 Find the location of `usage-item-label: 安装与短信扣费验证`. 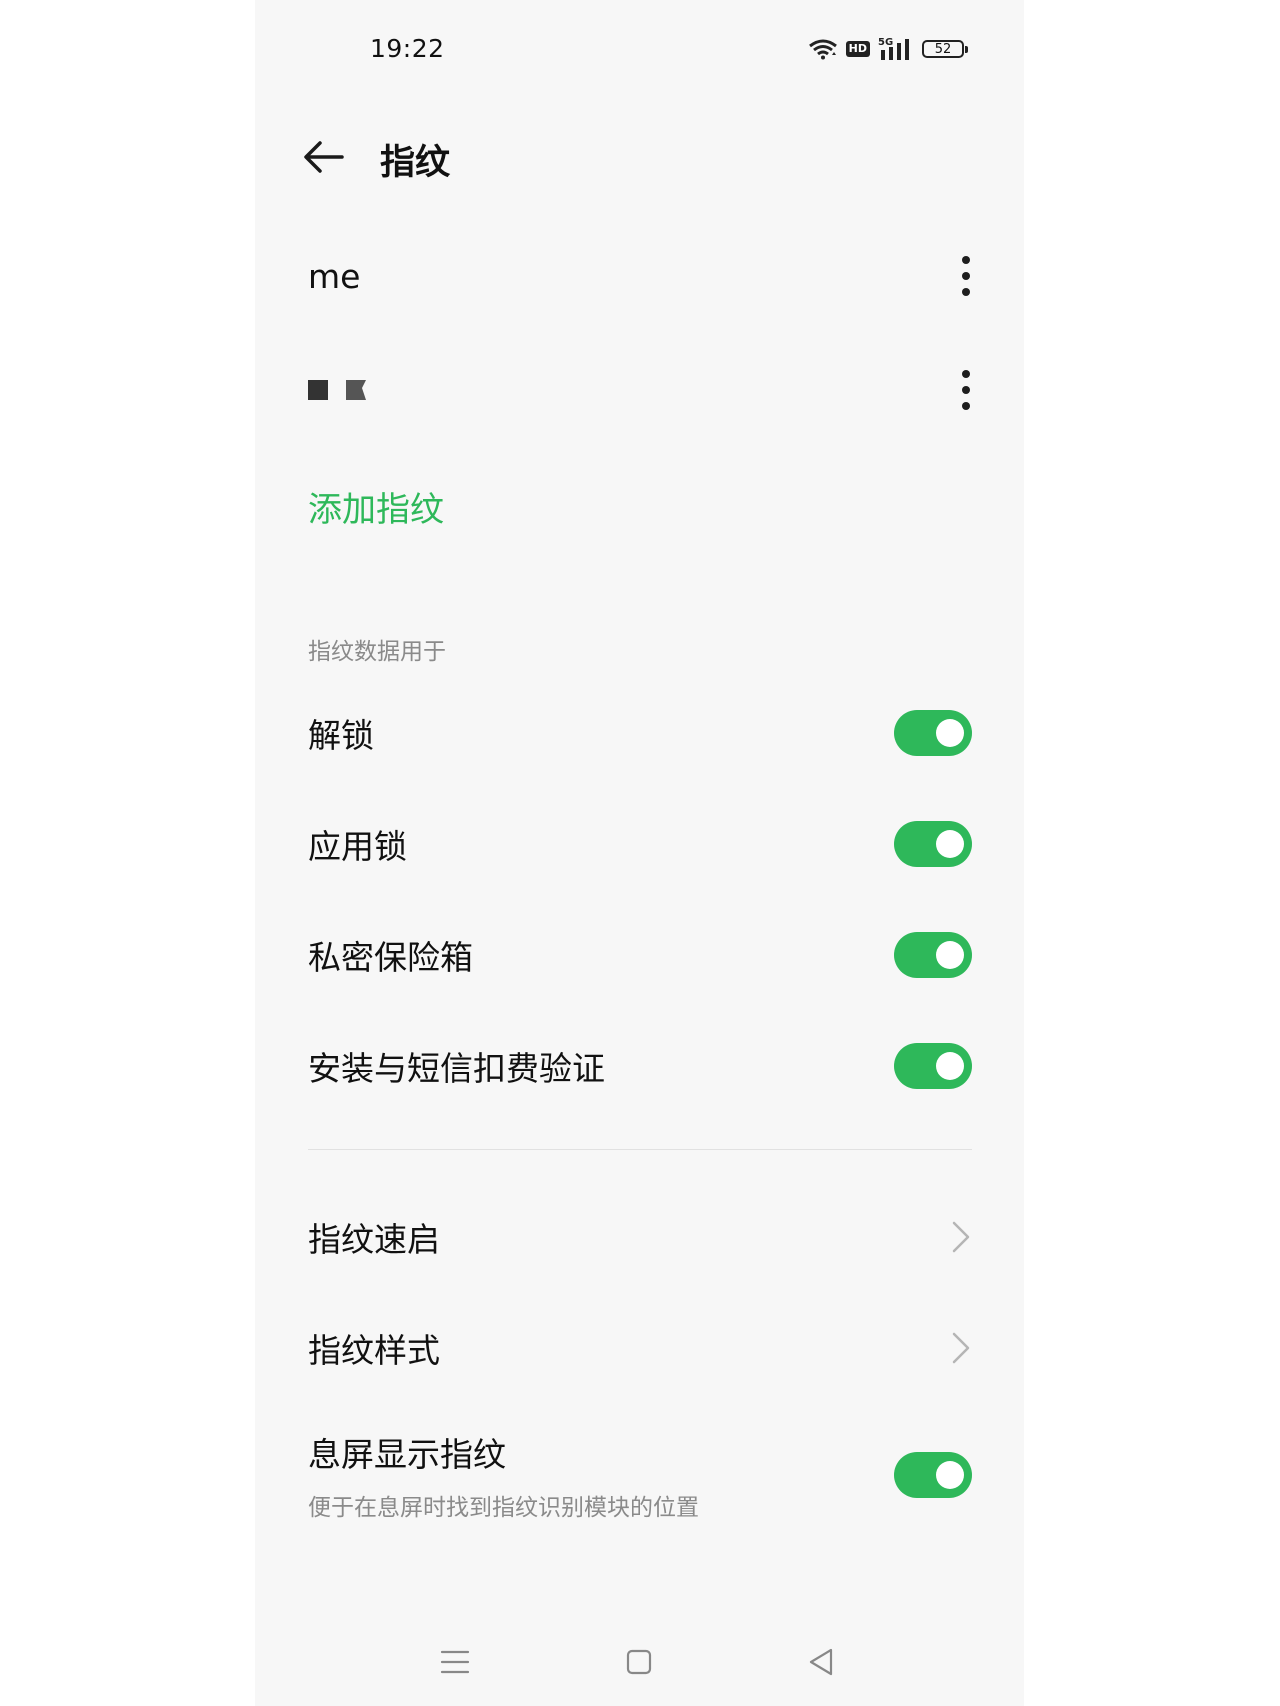

usage-item-label: 安装与短信扣费验证 is located at coordinates (456, 1068).